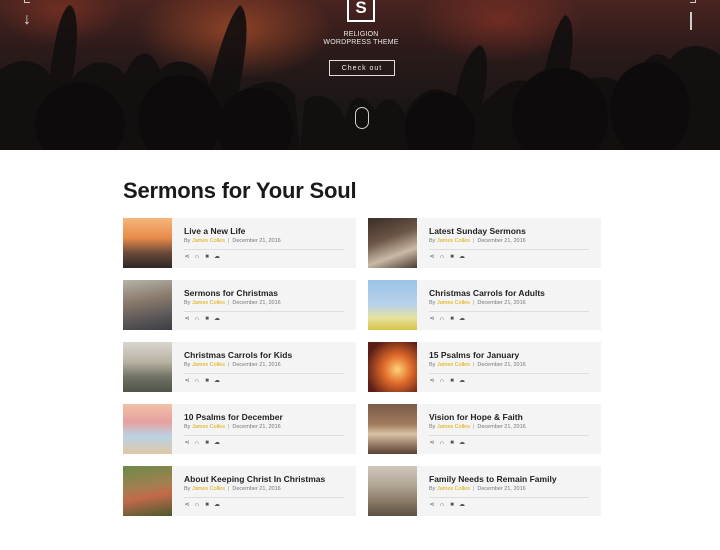  Describe the element at coordinates (270, 479) in the screenshot. I see `sermon-title: About Keeping Christ In Christmas` at that location.